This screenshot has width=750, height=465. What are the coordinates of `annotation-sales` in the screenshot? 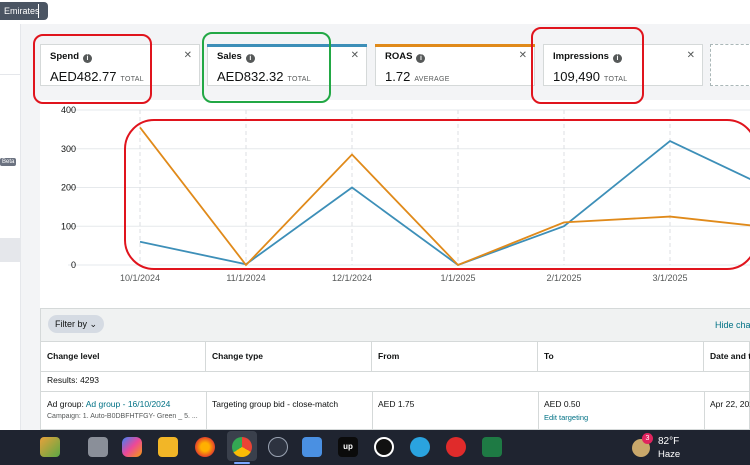 It's located at (266, 67).